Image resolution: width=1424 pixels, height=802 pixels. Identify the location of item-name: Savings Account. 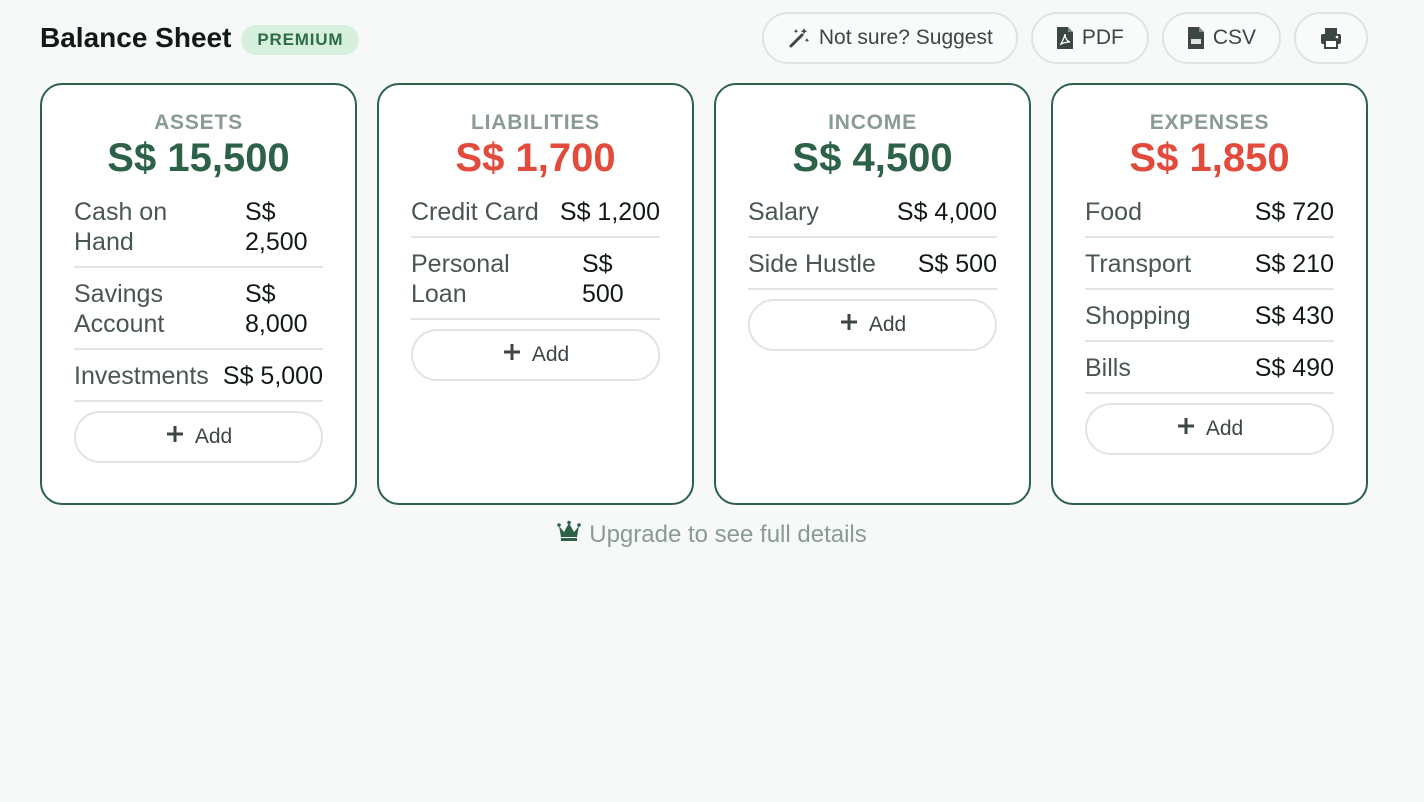
(119, 309).